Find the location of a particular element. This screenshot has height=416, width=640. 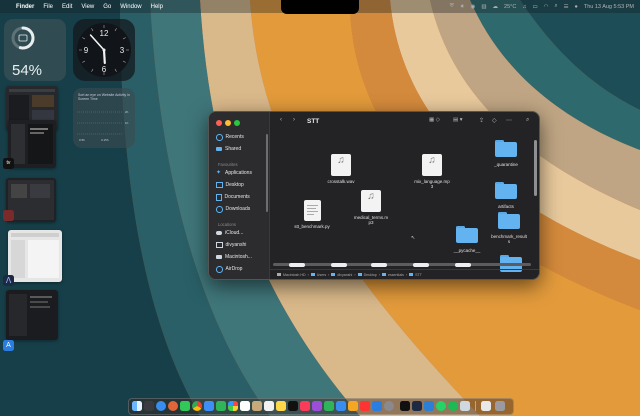

sidebar-item-recents: Recents is located at coordinates (230, 137).